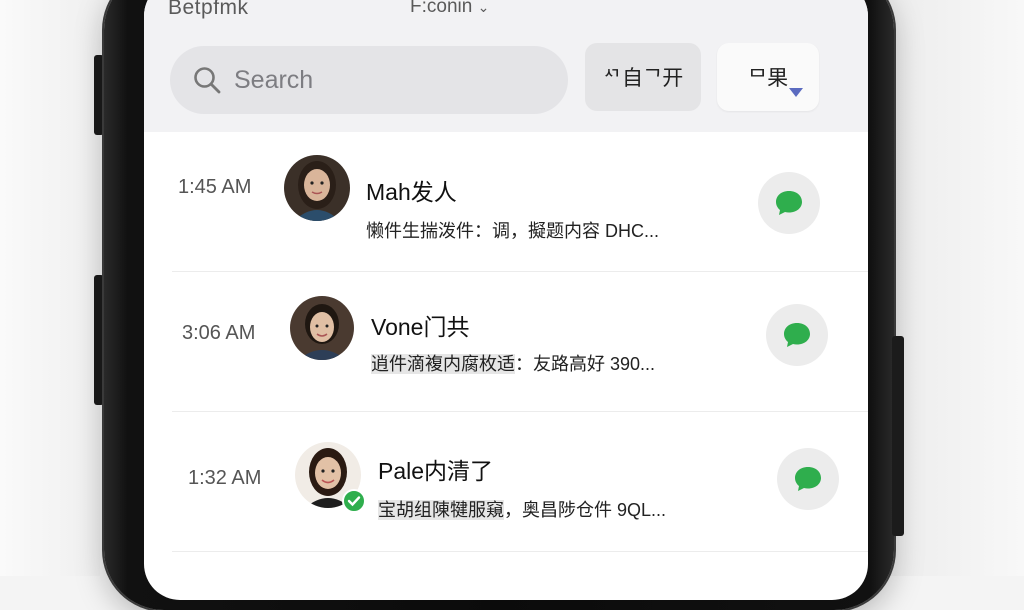 This screenshot has height=610, width=1024. Describe the element at coordinates (99, 340) in the screenshot. I see `volume-button-lower` at that location.